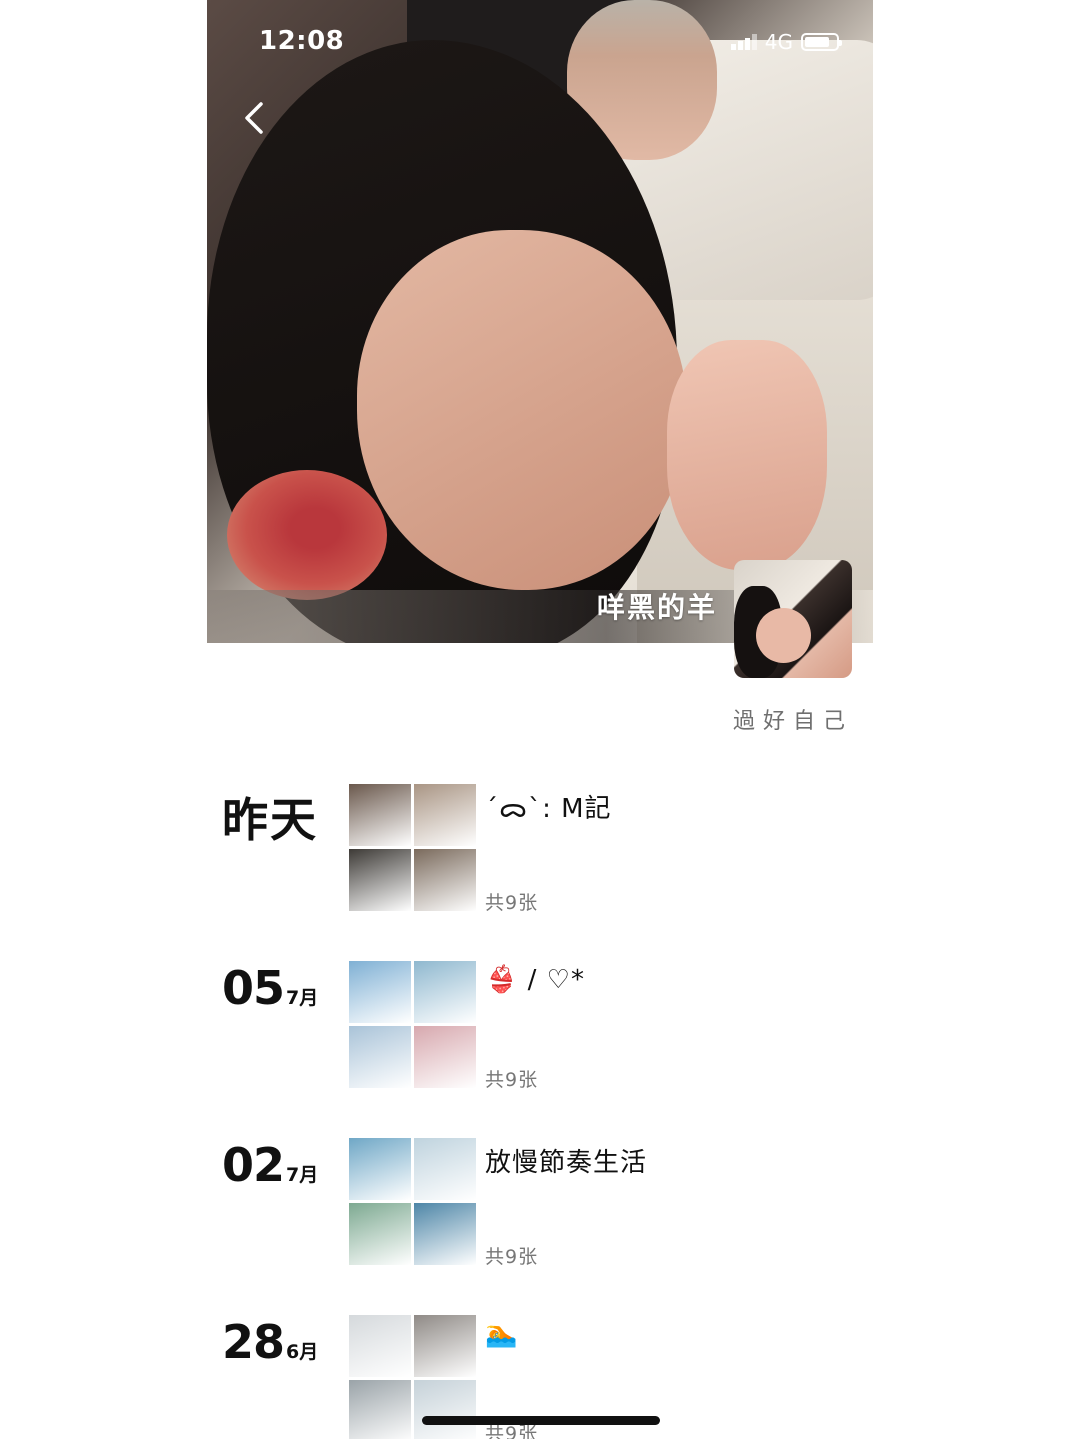 This screenshot has height=1439, width=1080. I want to click on network-label: 4G, so click(778, 42).